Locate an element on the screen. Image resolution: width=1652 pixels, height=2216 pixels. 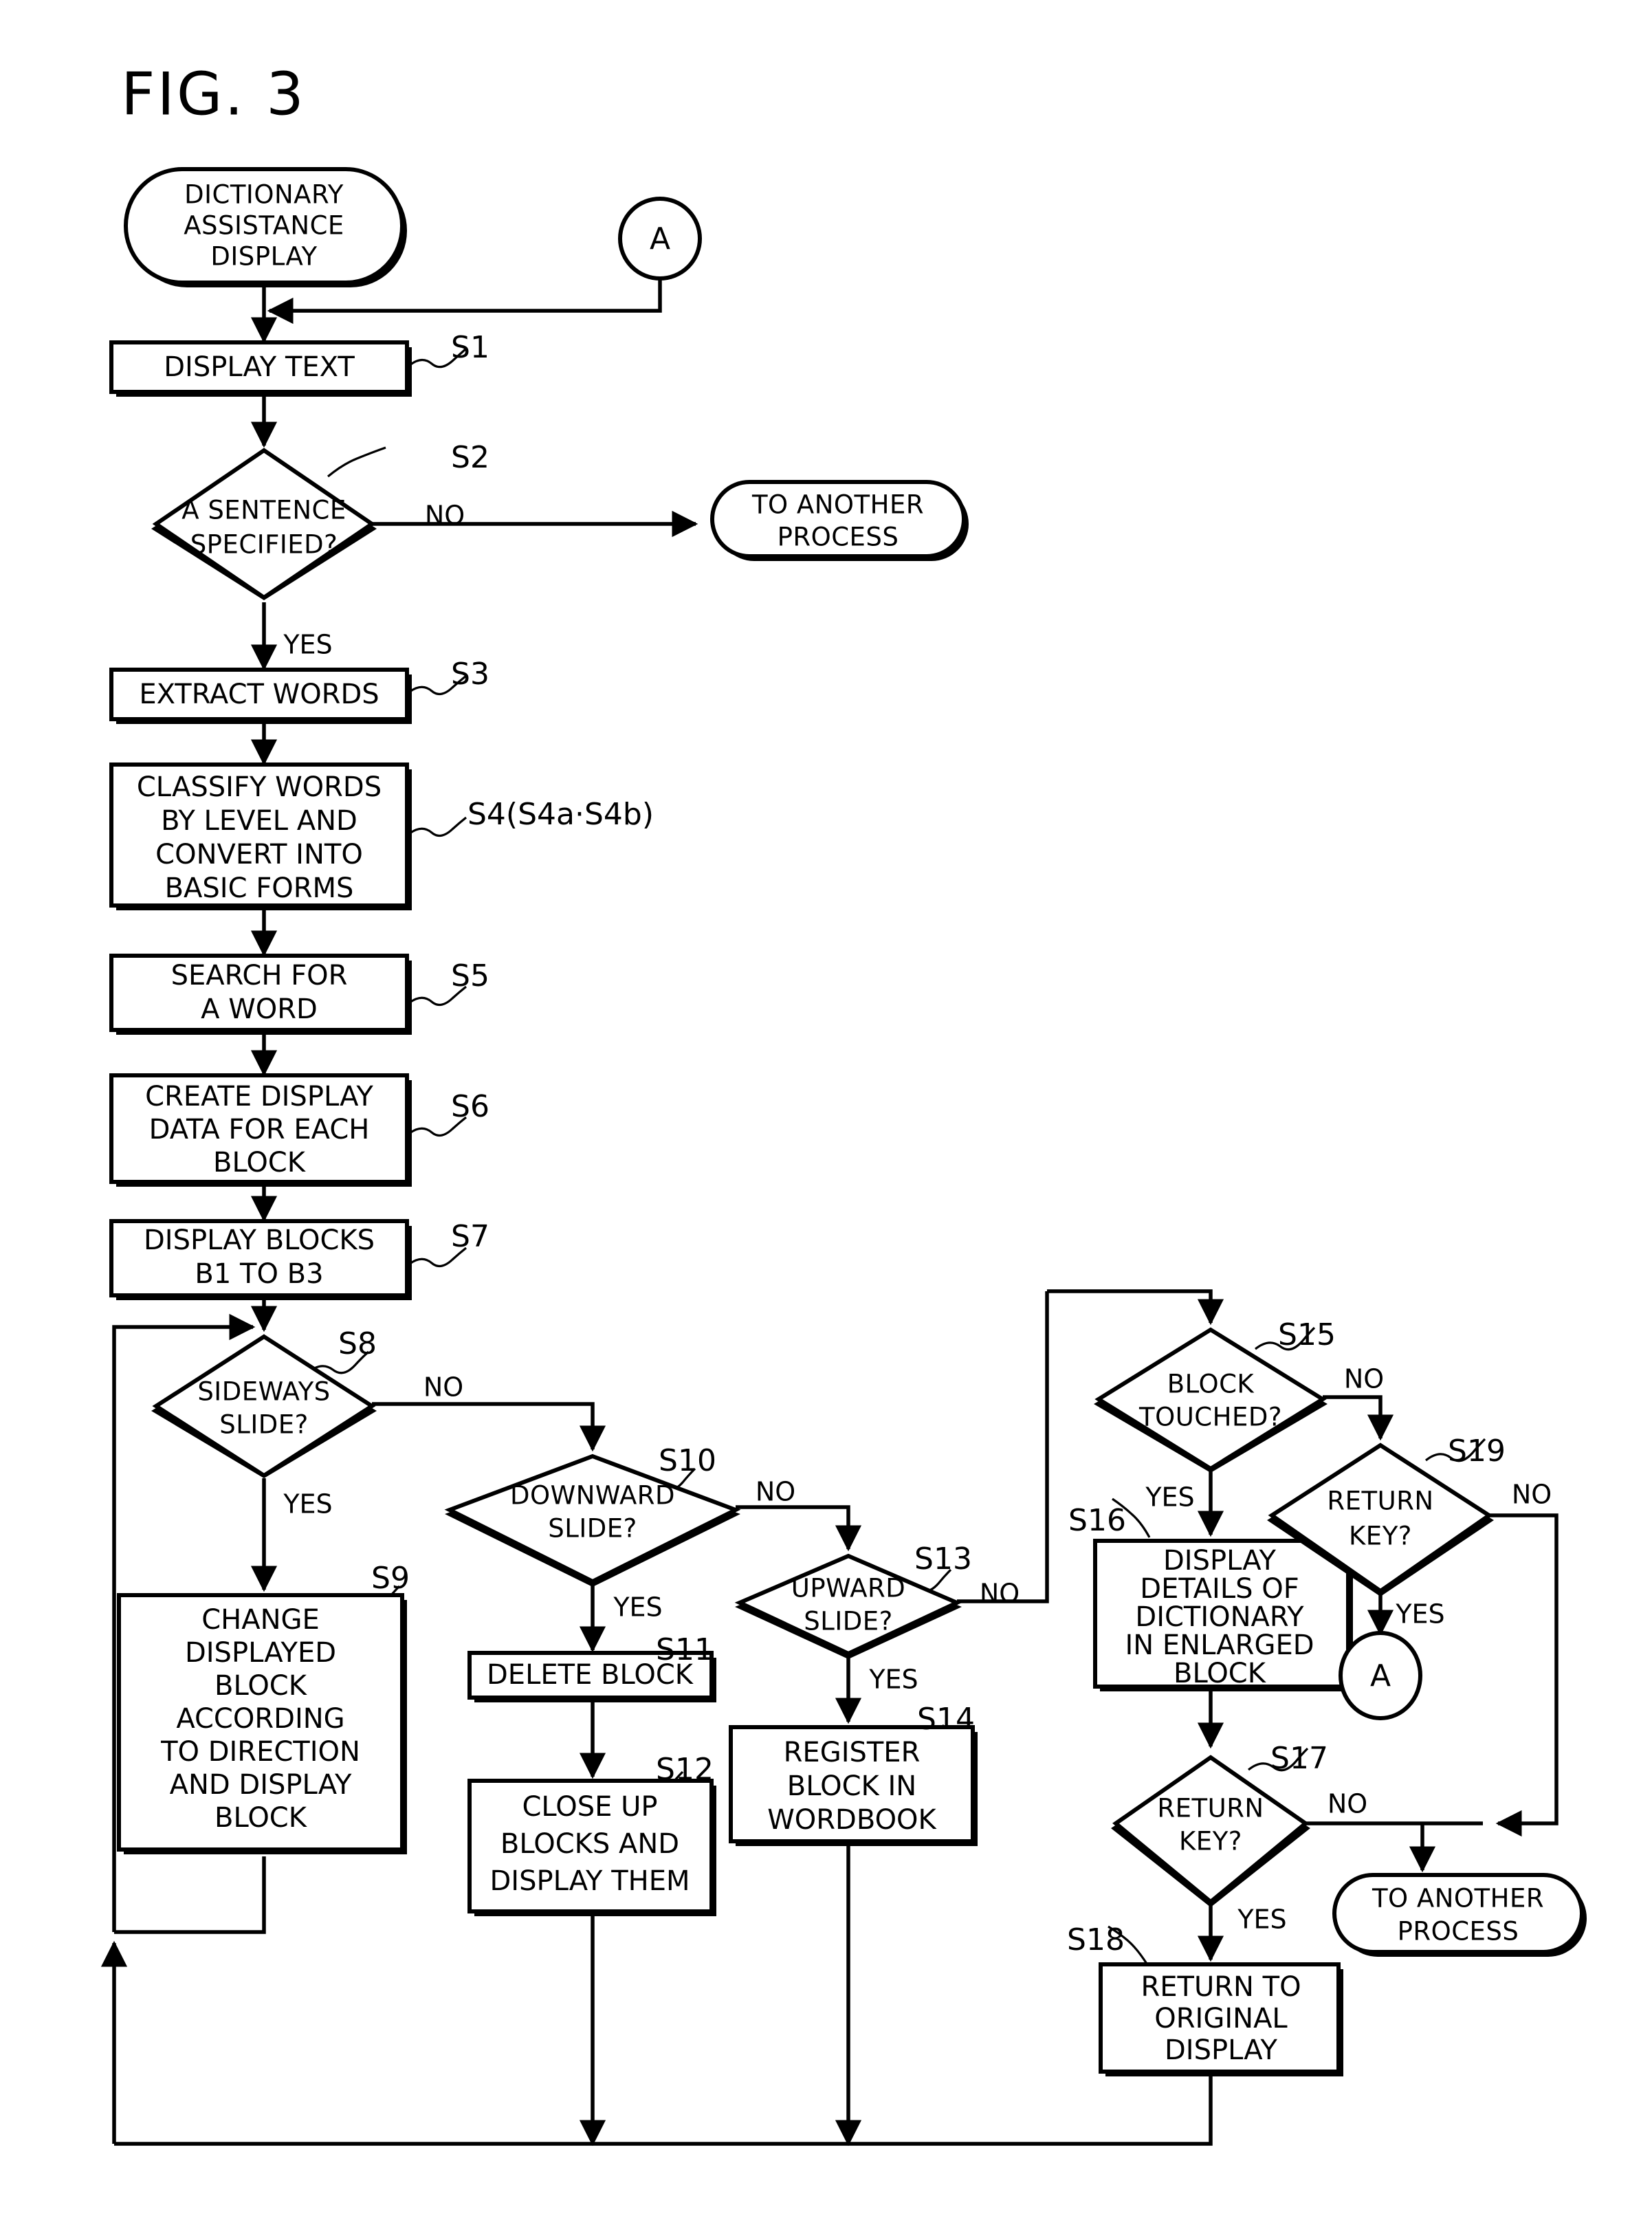
s9-label-line1: CHANGE is located at coordinates (260, 1620).